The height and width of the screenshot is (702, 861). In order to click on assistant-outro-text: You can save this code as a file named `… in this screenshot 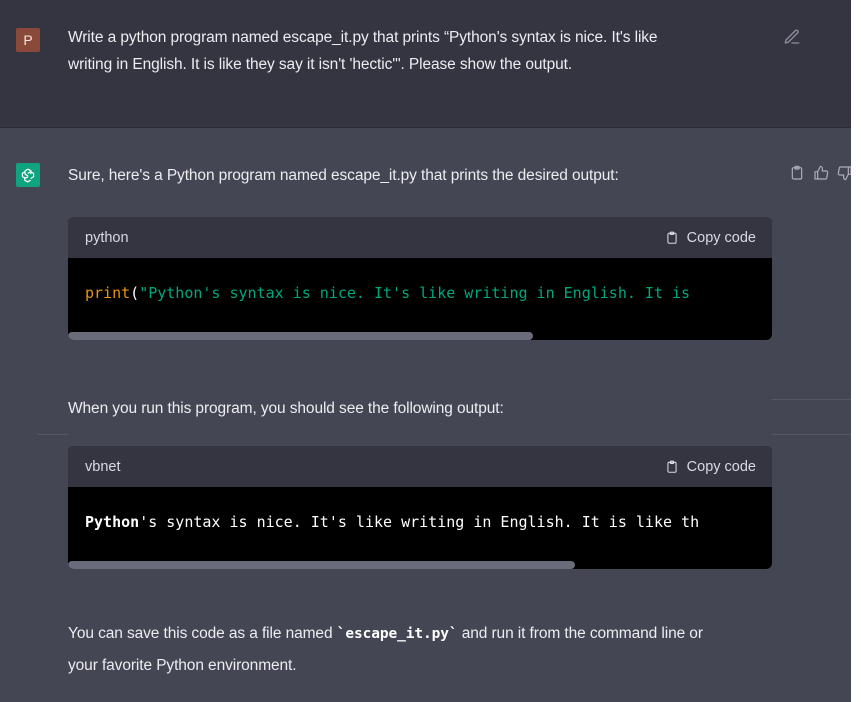, I will do `click(385, 649)`.